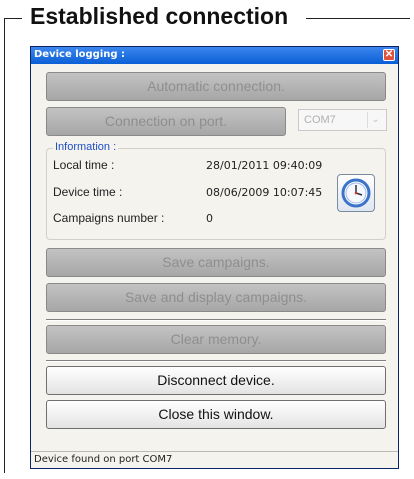 Image resolution: width=414 pixels, height=479 pixels. What do you see at coordinates (80, 54) in the screenshot?
I see `window-title: Device logging :` at bounding box center [80, 54].